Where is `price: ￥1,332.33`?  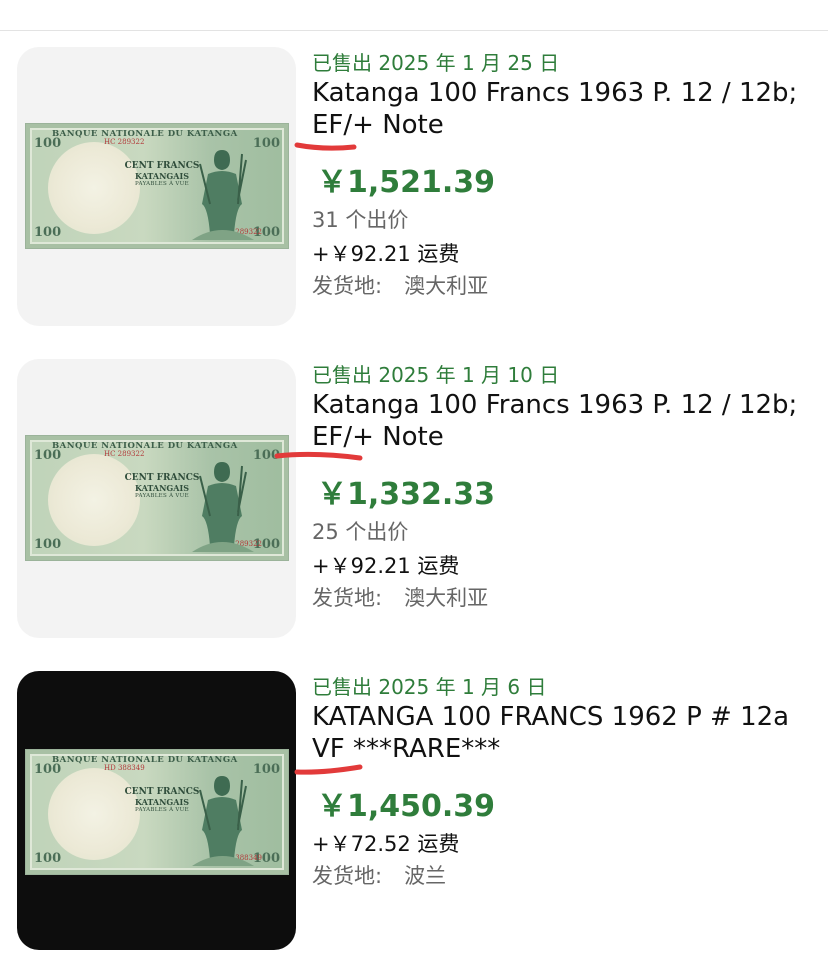
price: ￥1,332.33 is located at coordinates (406, 494).